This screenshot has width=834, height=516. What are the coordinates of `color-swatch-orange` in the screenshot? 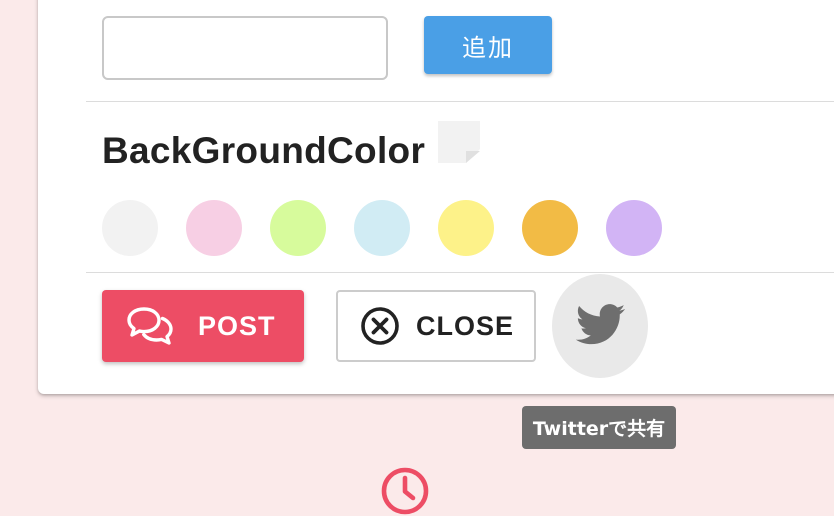 It's located at (550, 228).